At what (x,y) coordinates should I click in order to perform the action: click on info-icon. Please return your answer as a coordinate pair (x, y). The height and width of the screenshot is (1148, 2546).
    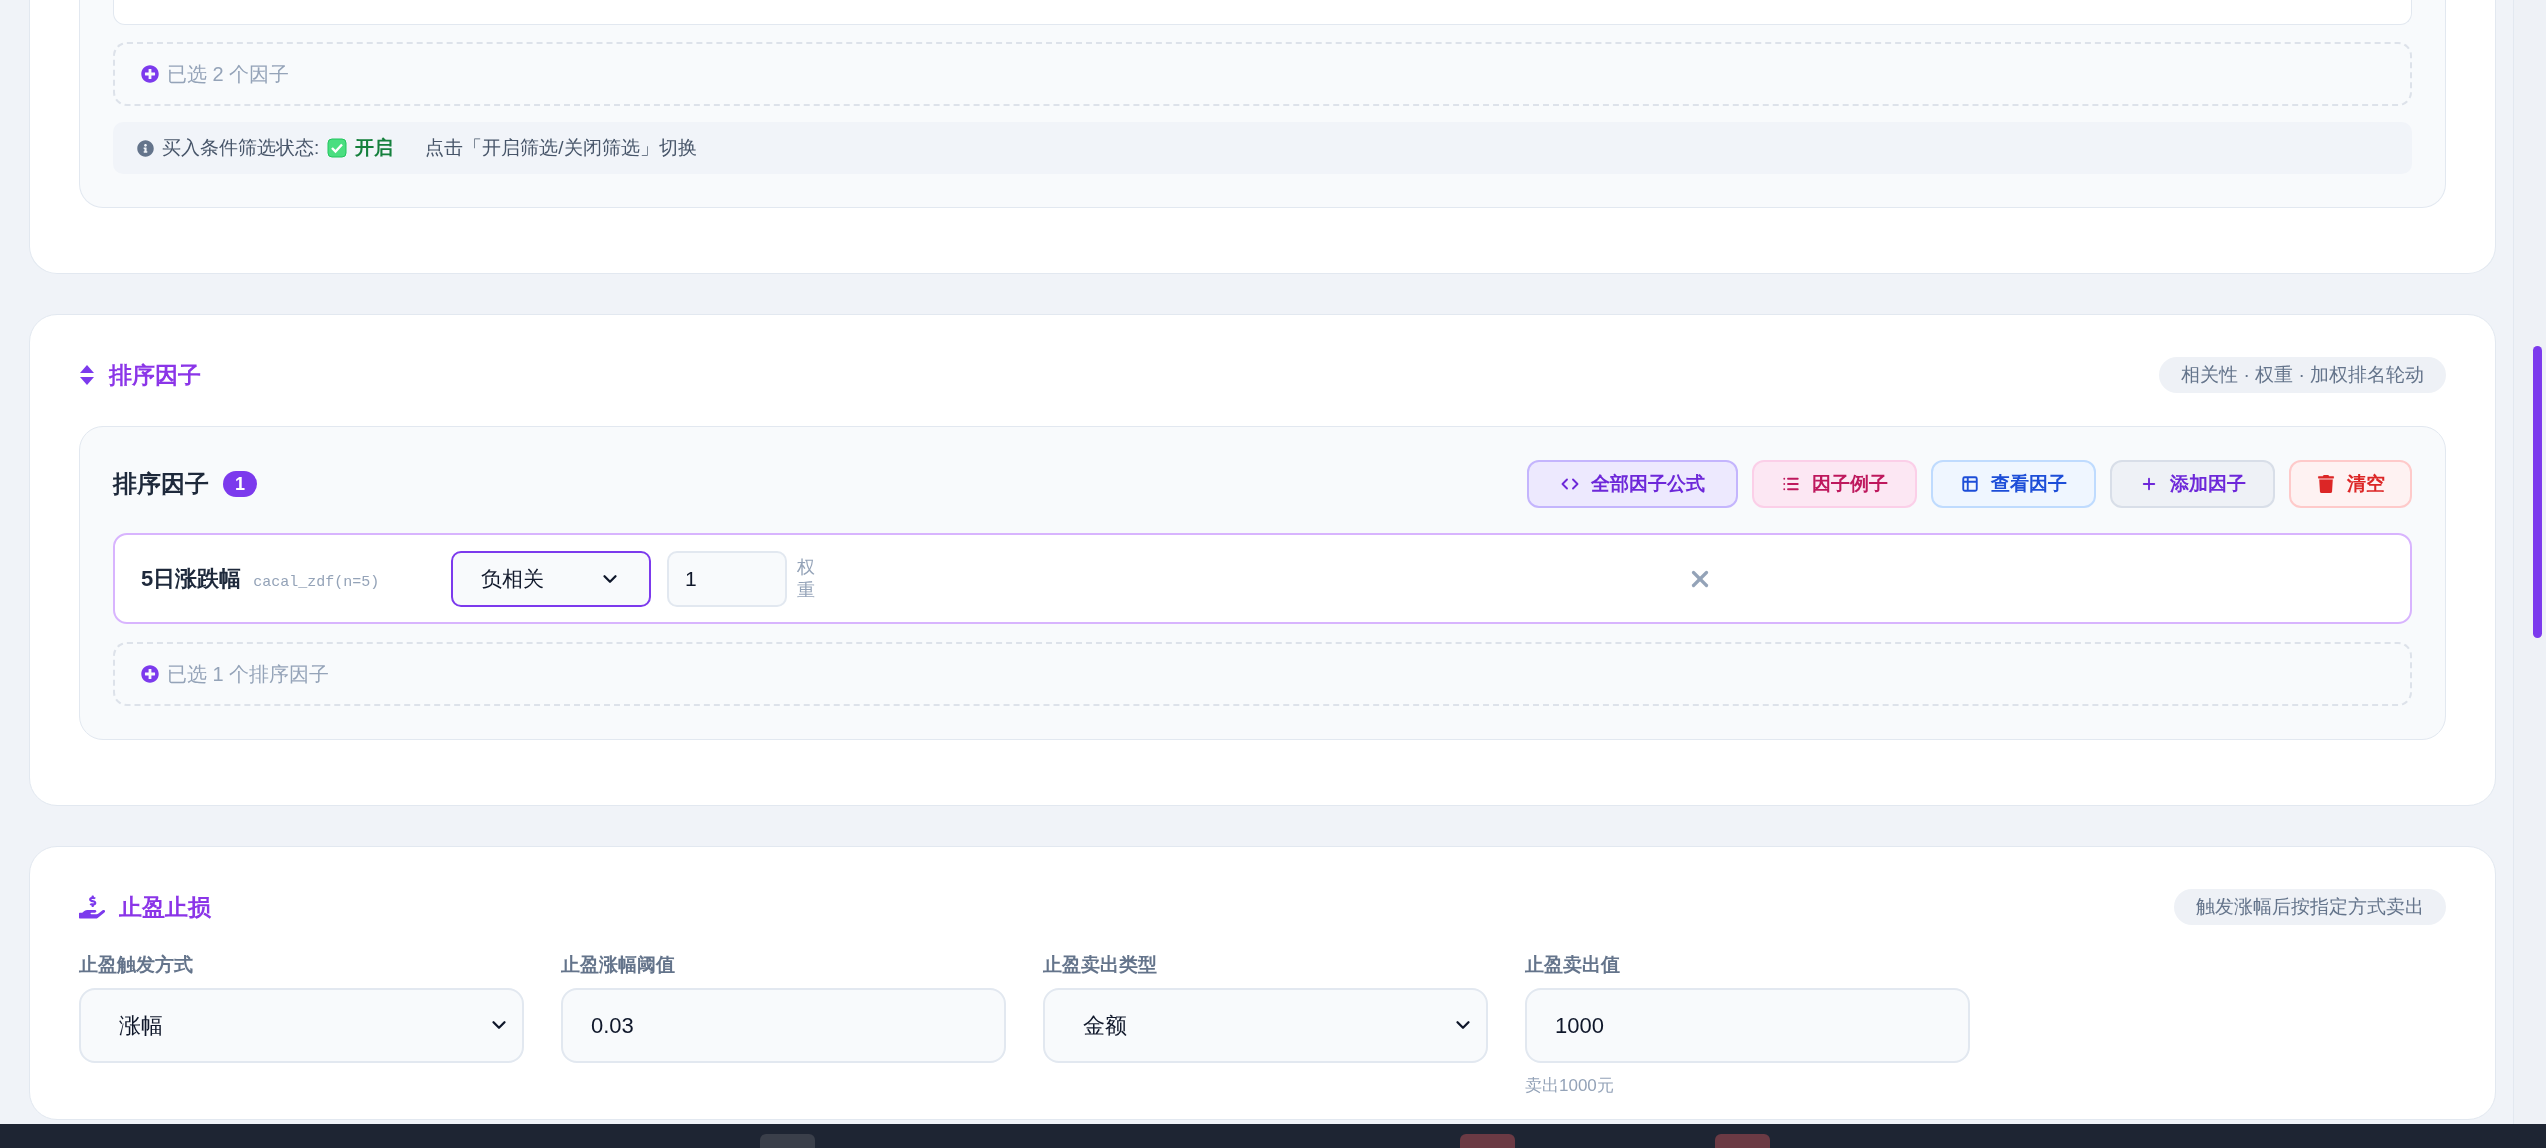
    Looking at the image, I should click on (145, 148).